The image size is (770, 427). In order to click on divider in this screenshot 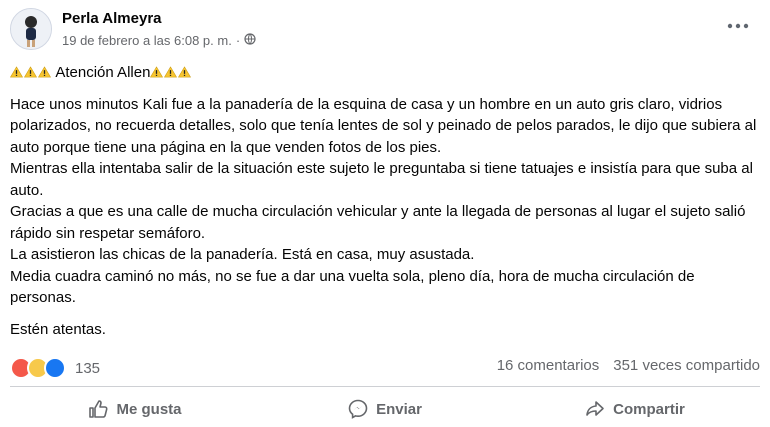, I will do `click(385, 386)`.